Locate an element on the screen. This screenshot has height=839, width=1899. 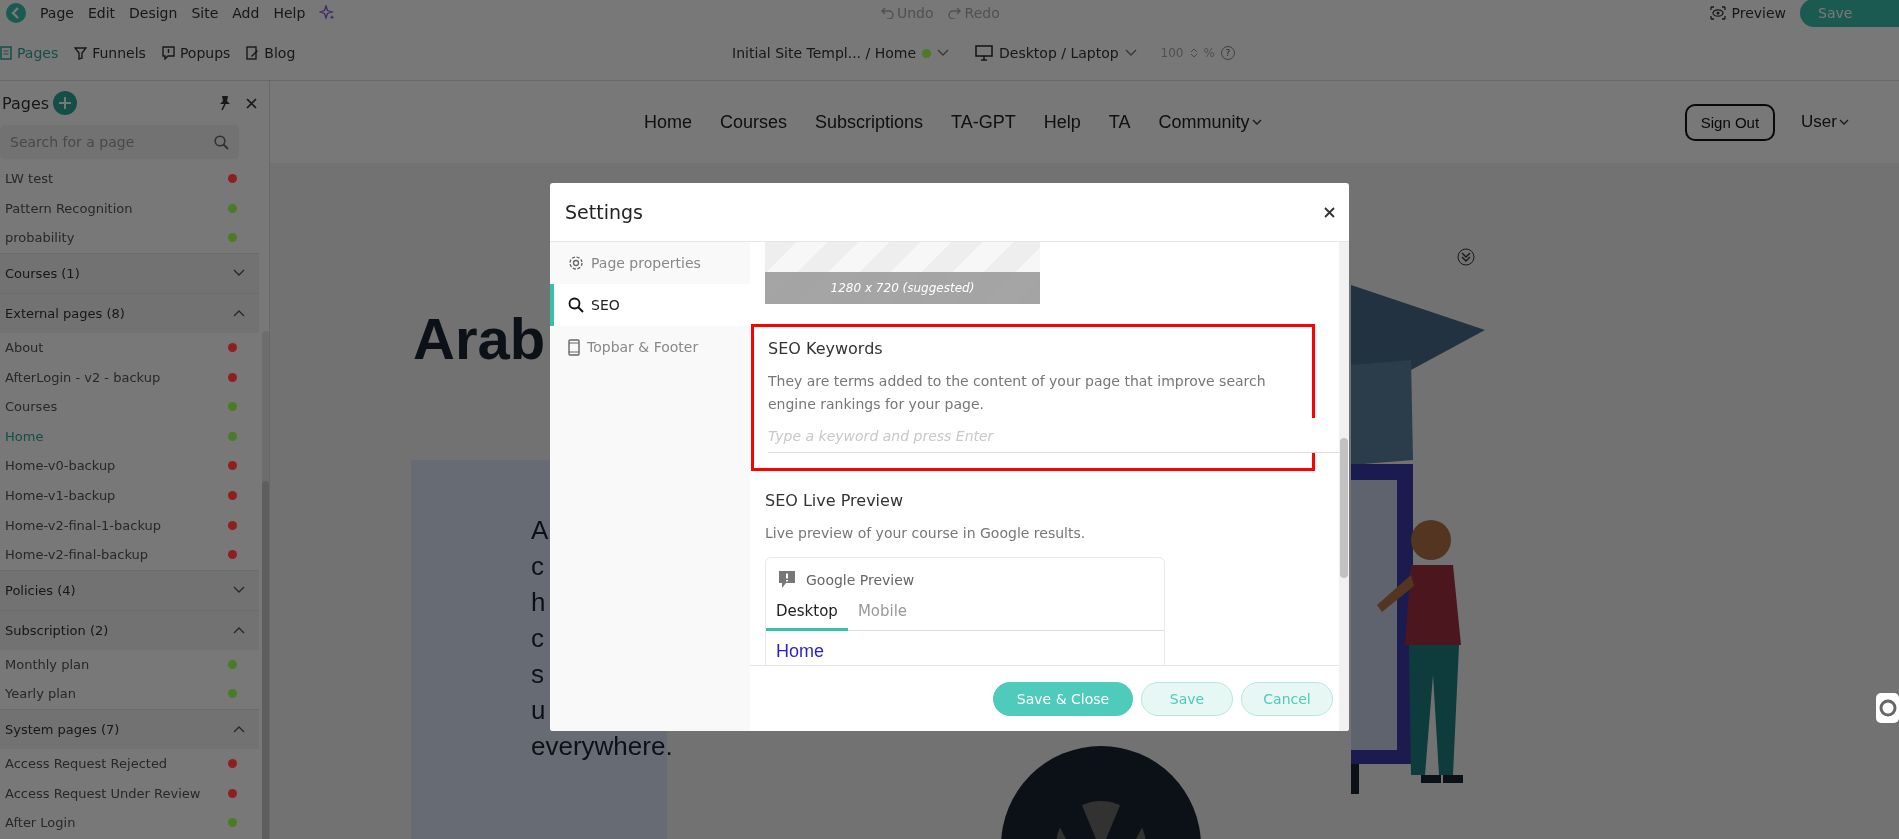
nav-link: Home is located at coordinates (668, 122).